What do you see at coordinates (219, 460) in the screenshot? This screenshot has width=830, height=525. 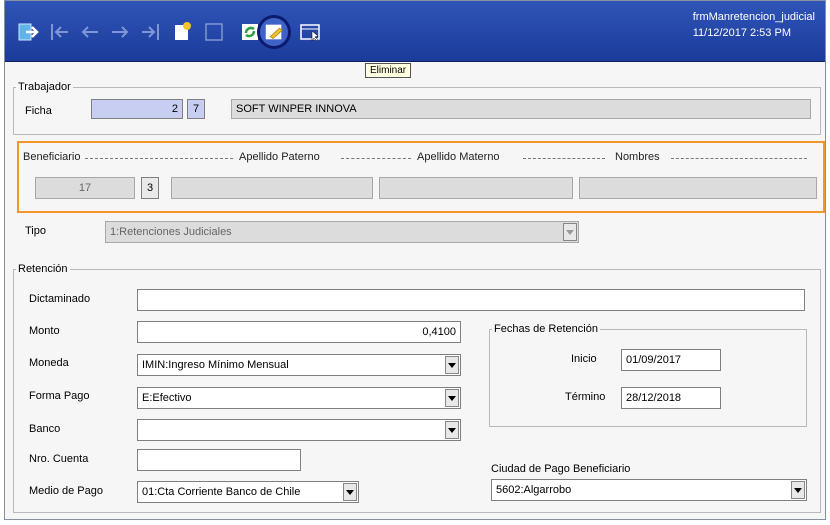 I see `nro-cuenta-input` at bounding box center [219, 460].